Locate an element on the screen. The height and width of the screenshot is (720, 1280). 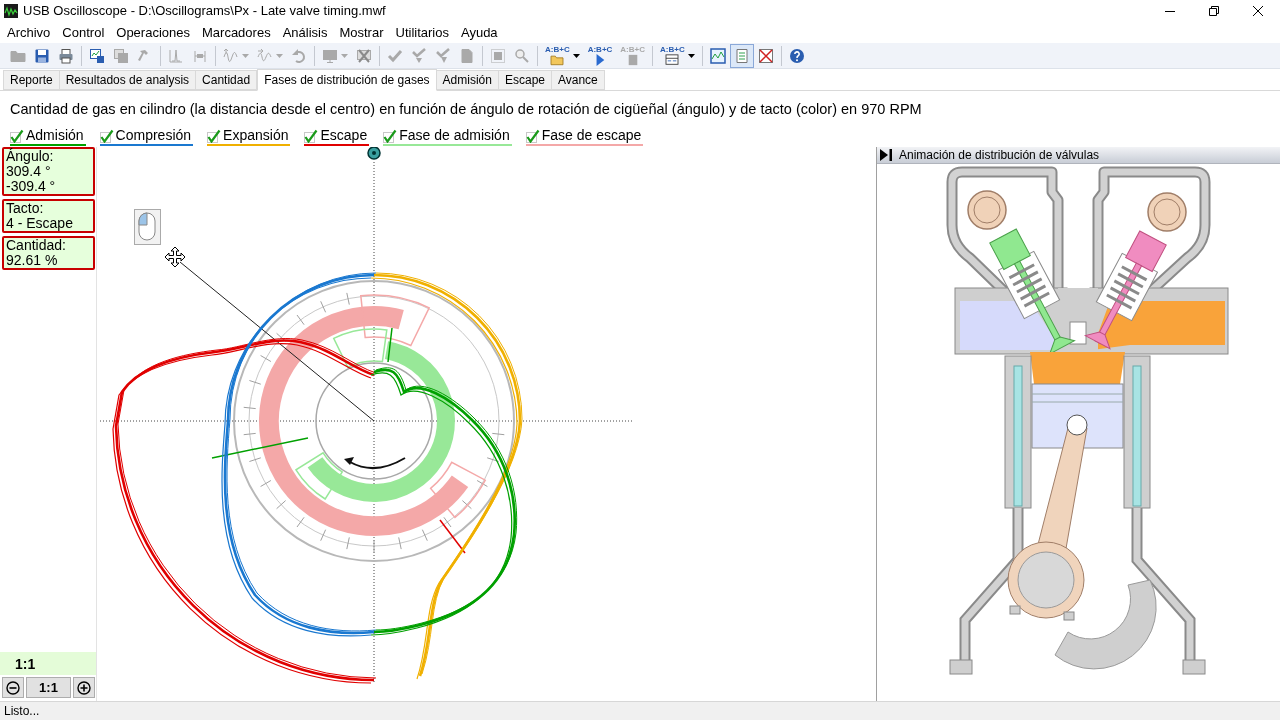
close-icon is located at coordinates (1258, 11).